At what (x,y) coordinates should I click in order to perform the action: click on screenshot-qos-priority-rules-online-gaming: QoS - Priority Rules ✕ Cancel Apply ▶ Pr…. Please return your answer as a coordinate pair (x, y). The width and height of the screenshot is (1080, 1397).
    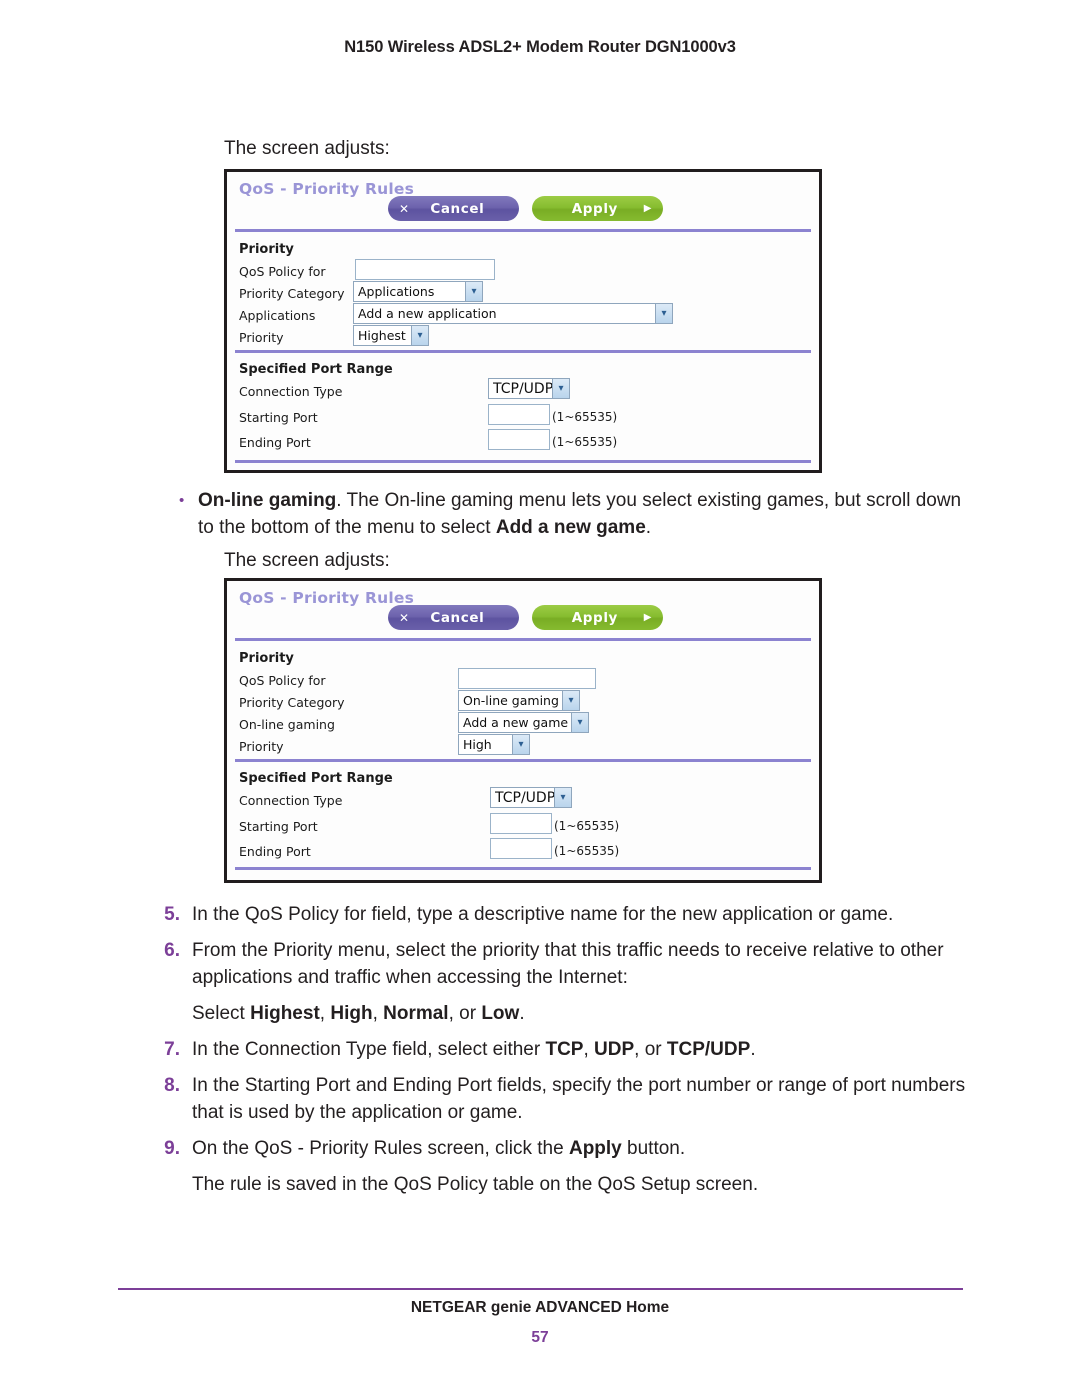
    Looking at the image, I should click on (523, 730).